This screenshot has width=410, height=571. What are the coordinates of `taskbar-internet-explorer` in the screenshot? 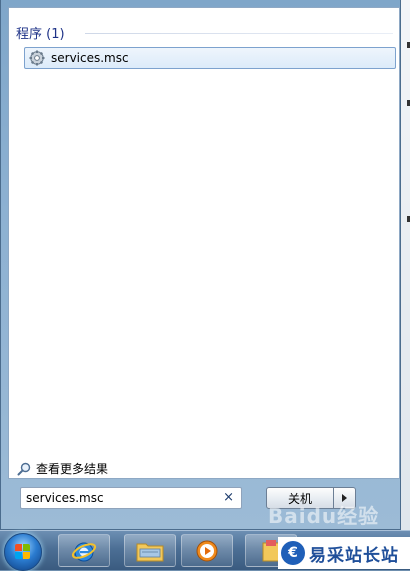 It's located at (84, 550).